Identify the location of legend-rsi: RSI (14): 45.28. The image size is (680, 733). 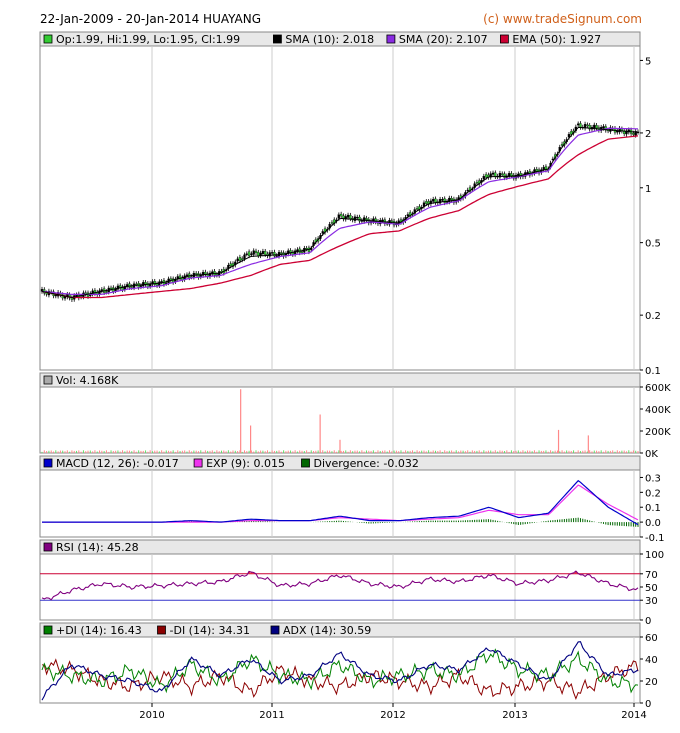
(91, 547).